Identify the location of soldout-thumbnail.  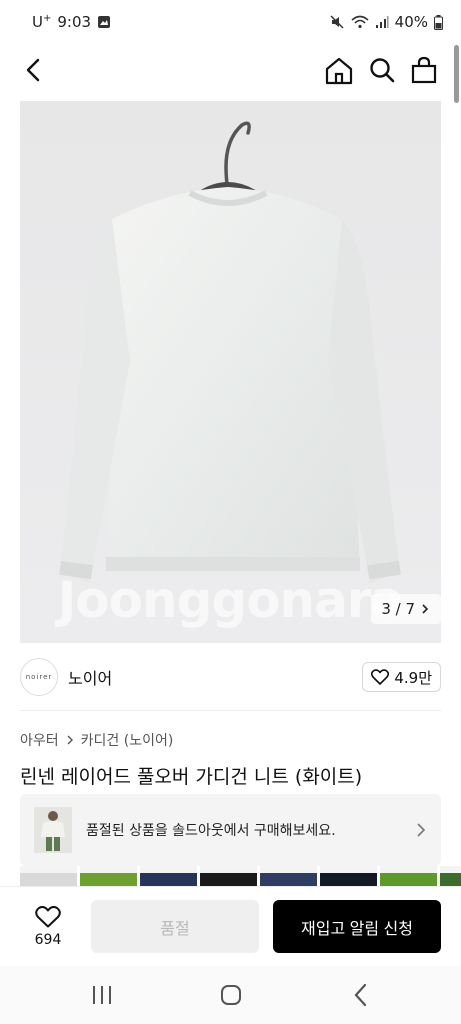
(53, 830).